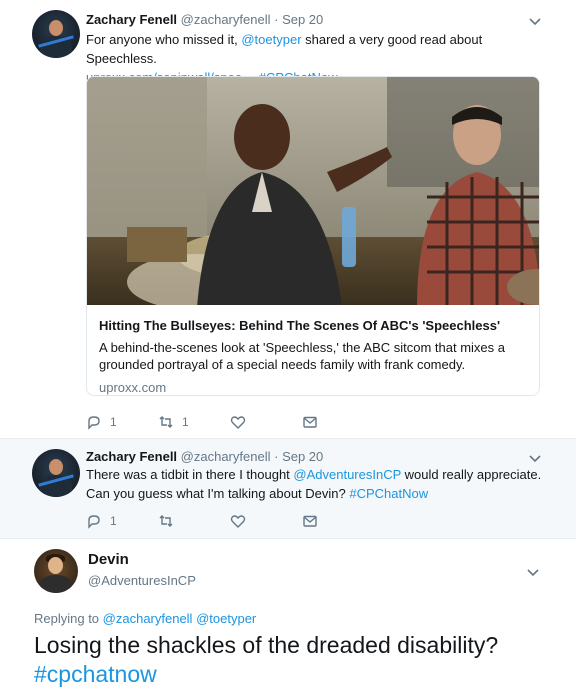 Image resolution: width=576 pixels, height=697 pixels. I want to click on replying-prefix: Replying to, so click(68, 618).